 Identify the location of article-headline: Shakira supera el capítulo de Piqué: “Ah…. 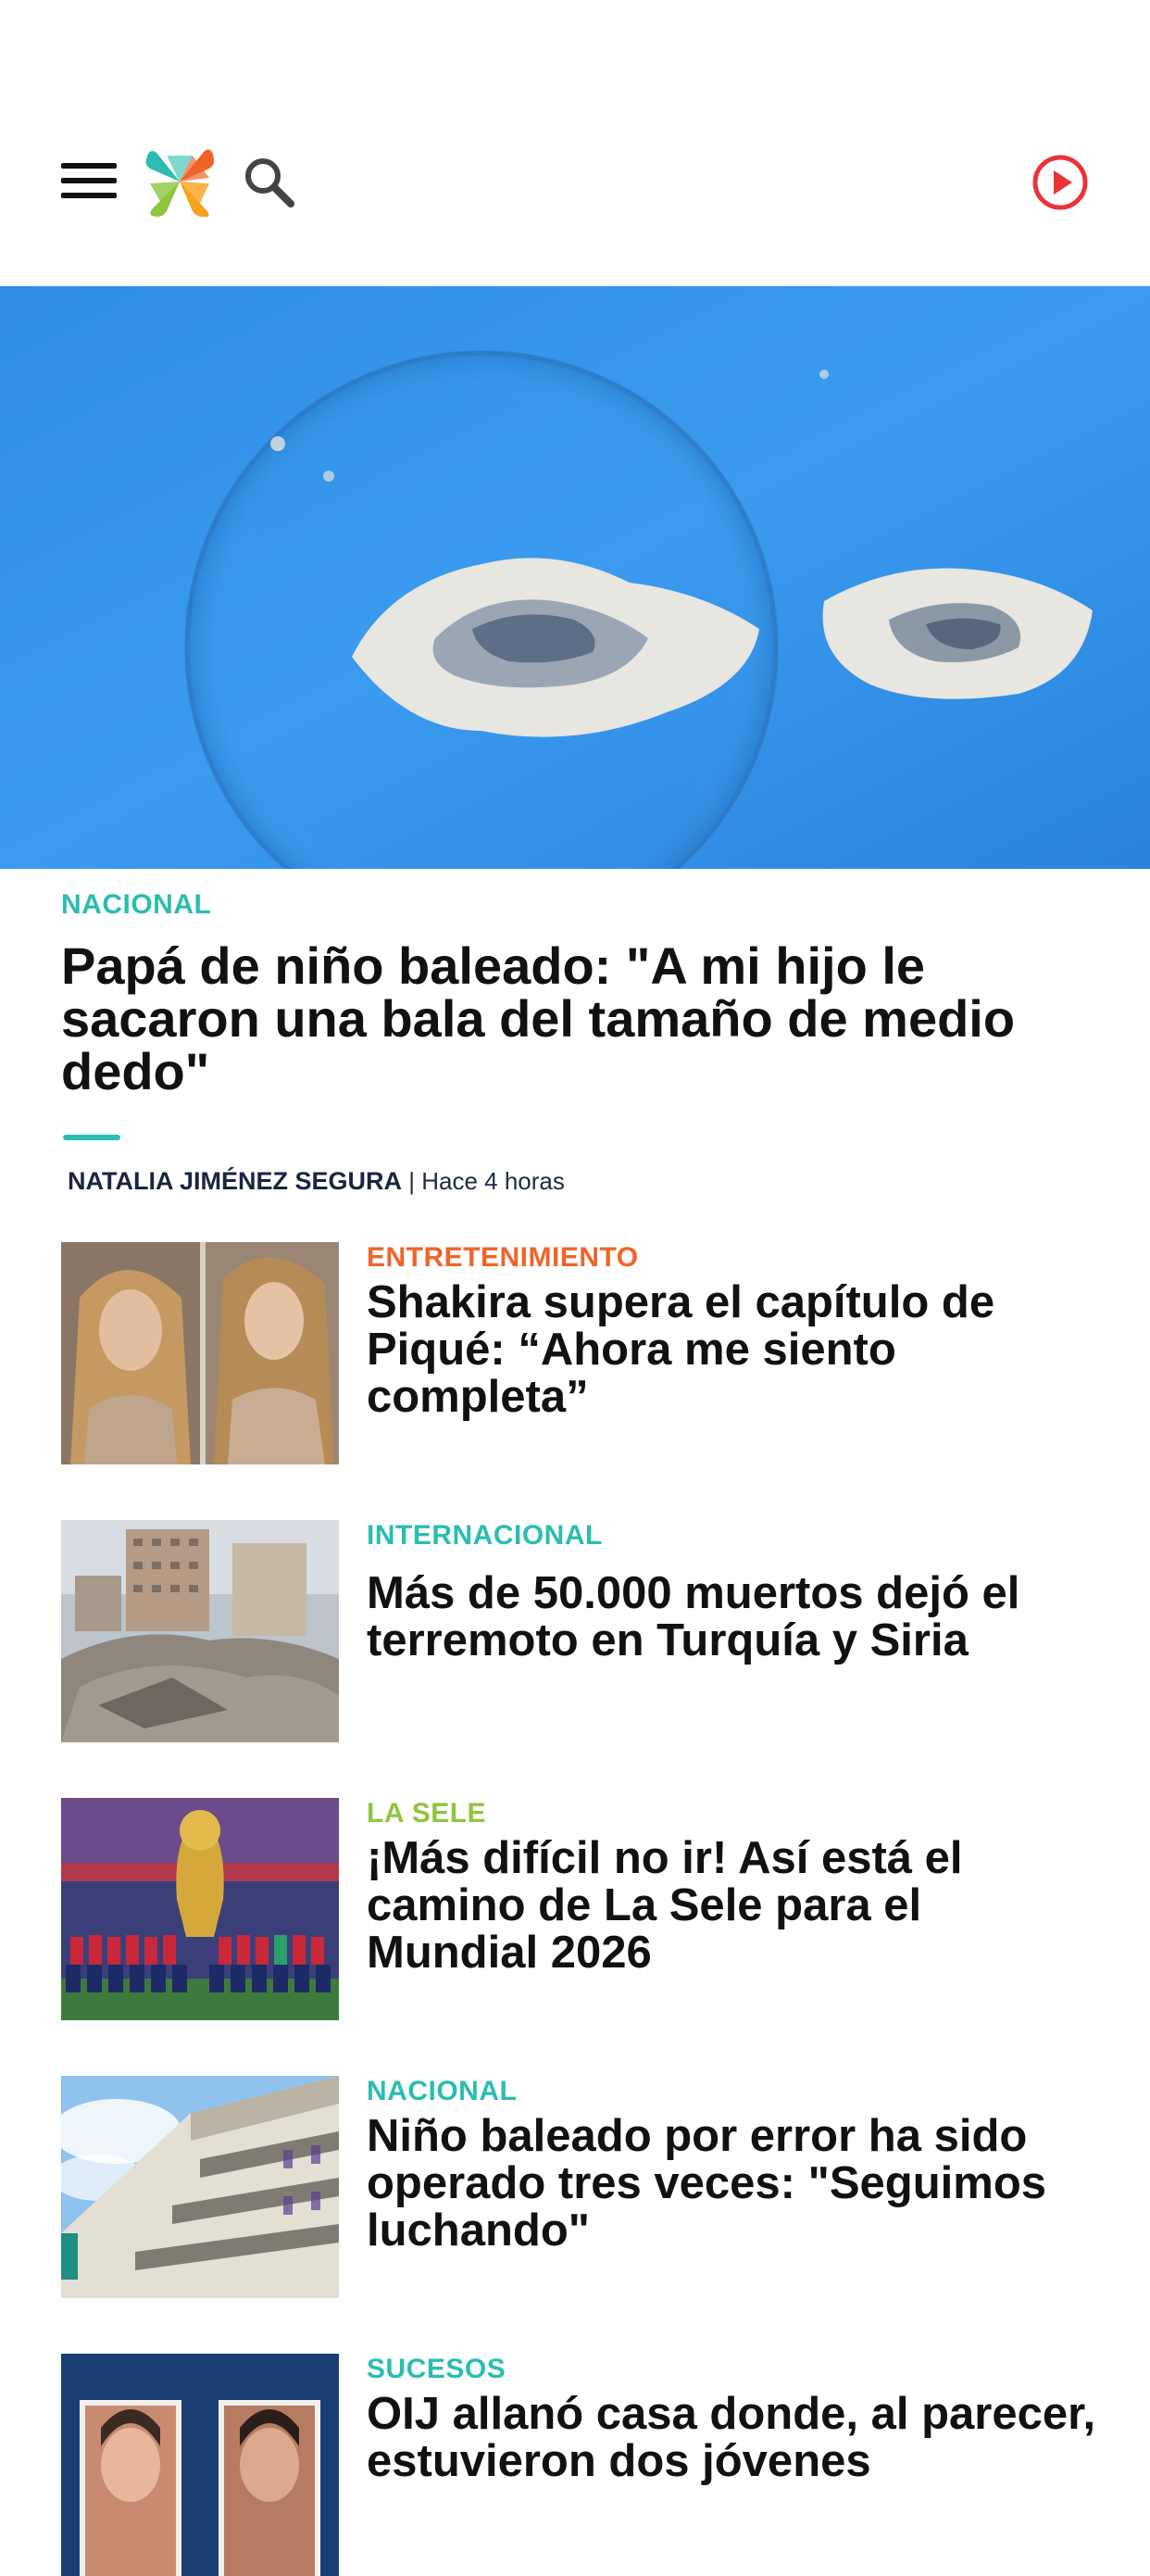
(732, 1350).